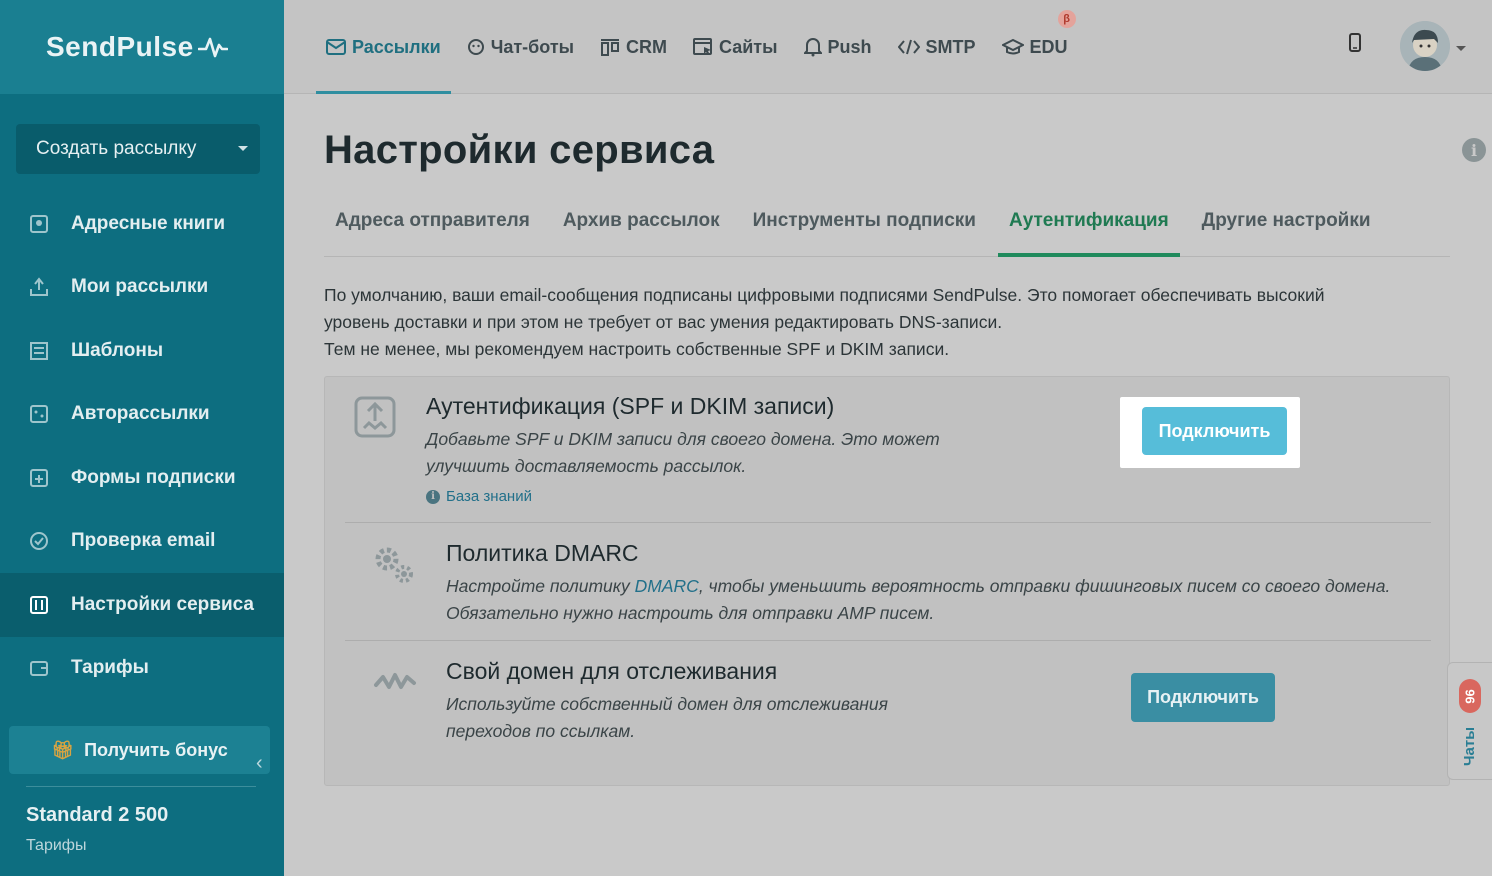  Describe the element at coordinates (641, 221) in the screenshot. I see `tab-campaign-archive: Архив рассылок` at that location.